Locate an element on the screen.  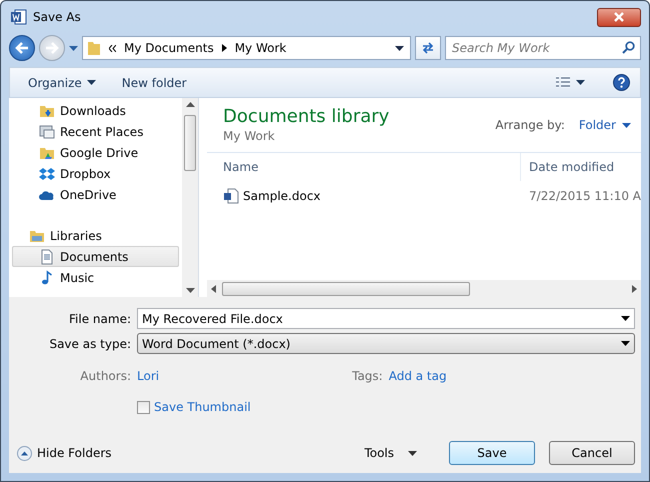
save-thumbnail-label: Save Thumbnail is located at coordinates (202, 407).